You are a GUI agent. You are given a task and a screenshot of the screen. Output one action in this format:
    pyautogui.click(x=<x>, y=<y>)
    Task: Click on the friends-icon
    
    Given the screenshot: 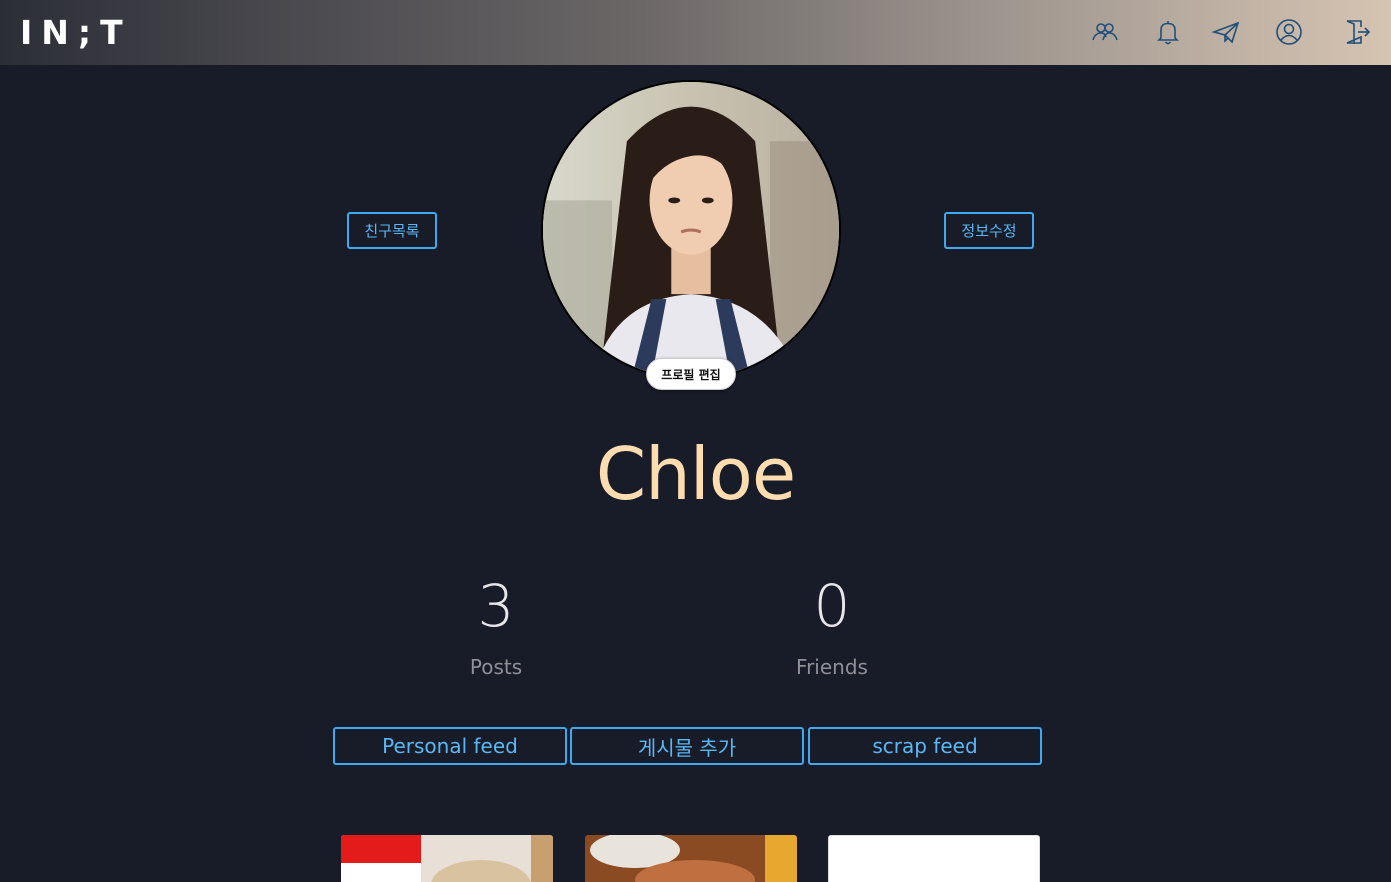 What is the action you would take?
    pyautogui.click(x=1105, y=32)
    